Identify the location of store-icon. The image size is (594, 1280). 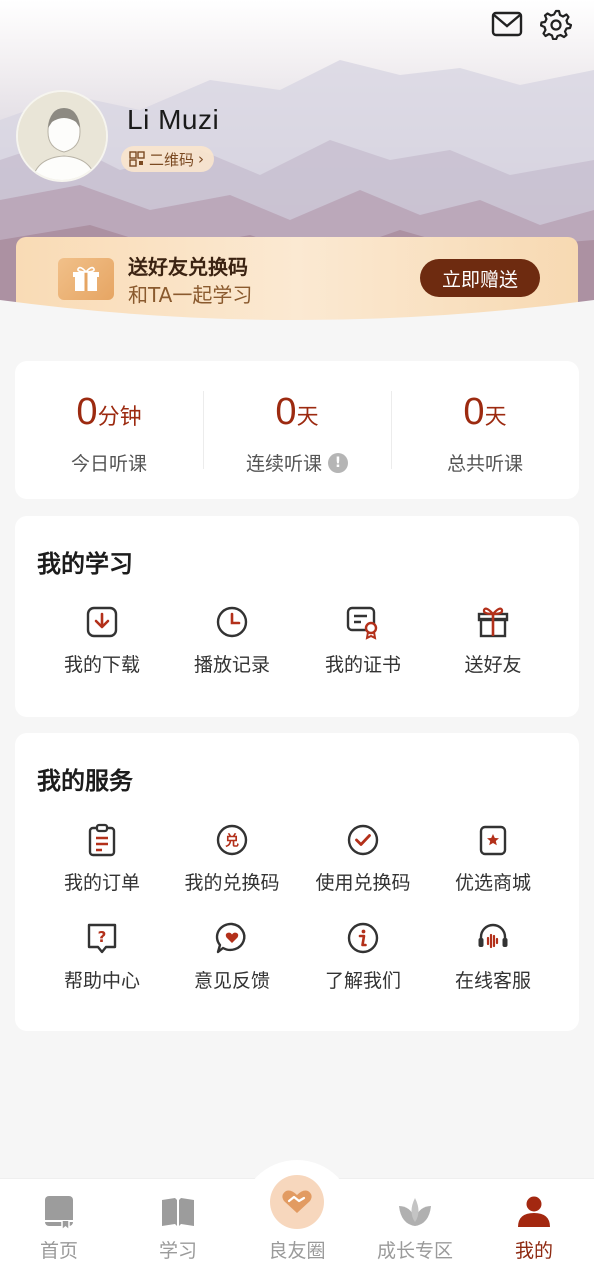
(493, 840).